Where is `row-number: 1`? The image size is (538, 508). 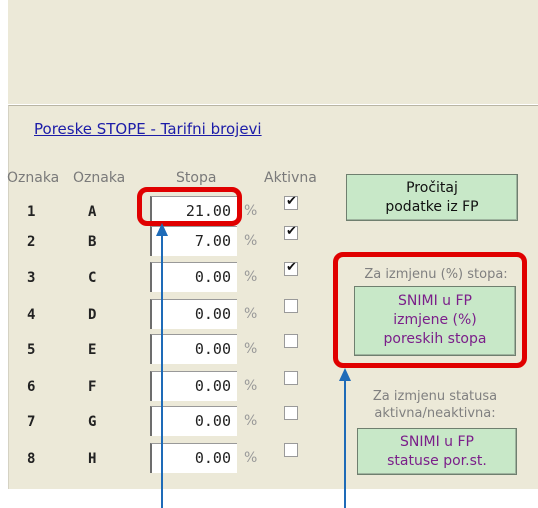 row-number: 1 is located at coordinates (31, 212).